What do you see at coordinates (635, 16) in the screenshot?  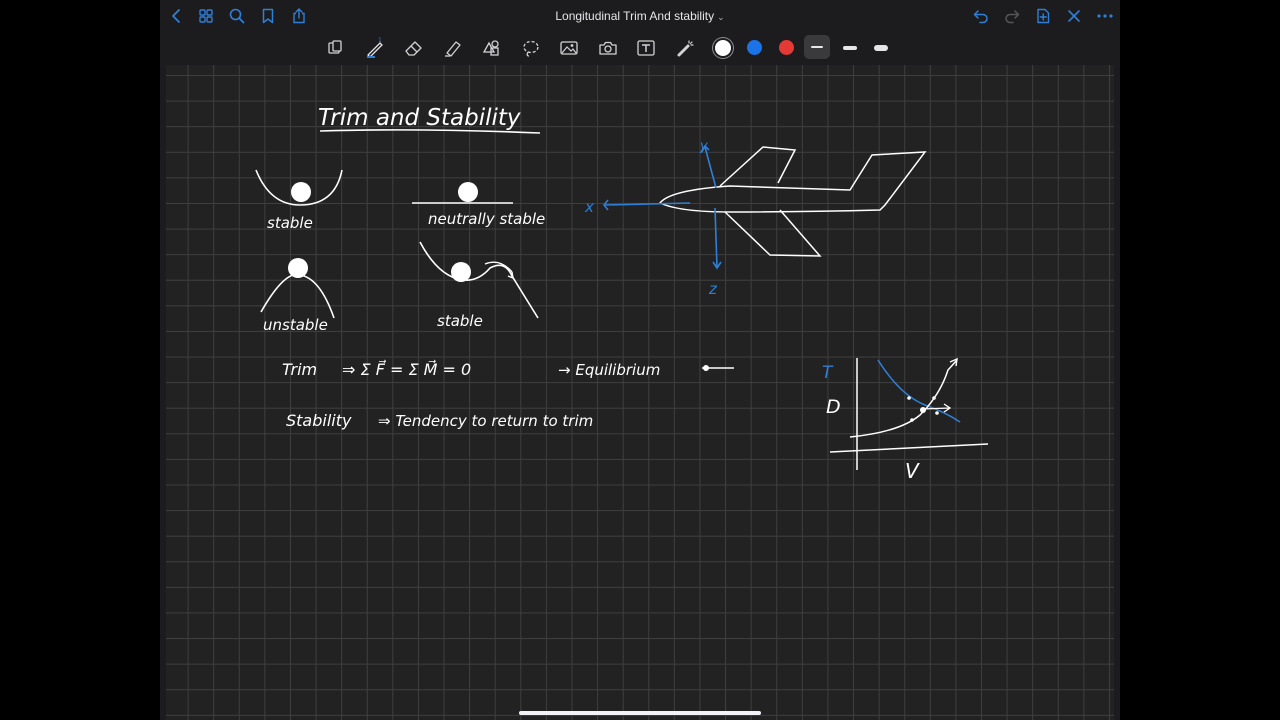 I see `document-title-text: Longitudinal Trim And stability` at bounding box center [635, 16].